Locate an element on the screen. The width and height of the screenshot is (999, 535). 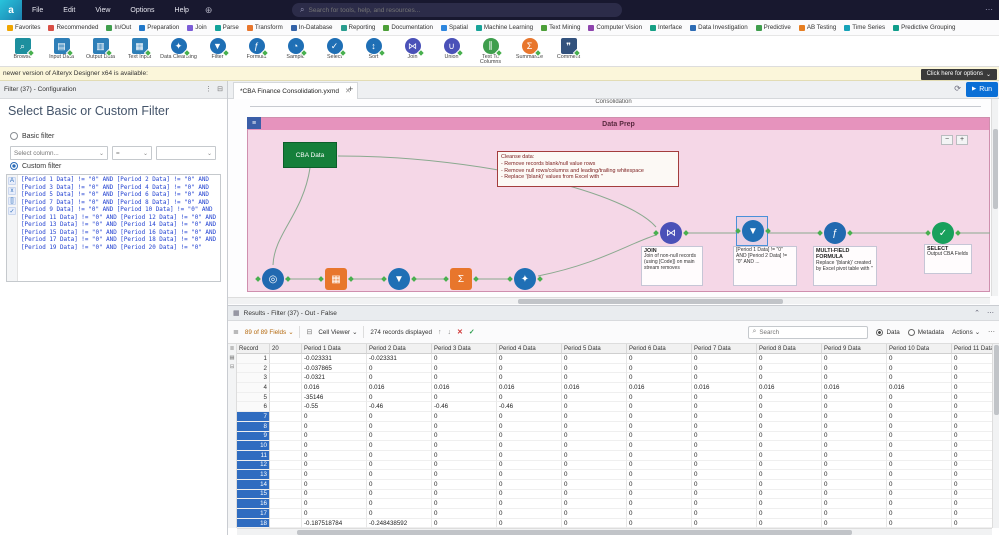
column-header-period-5-data: Period 5 Data is located at coordinates (594, 349).